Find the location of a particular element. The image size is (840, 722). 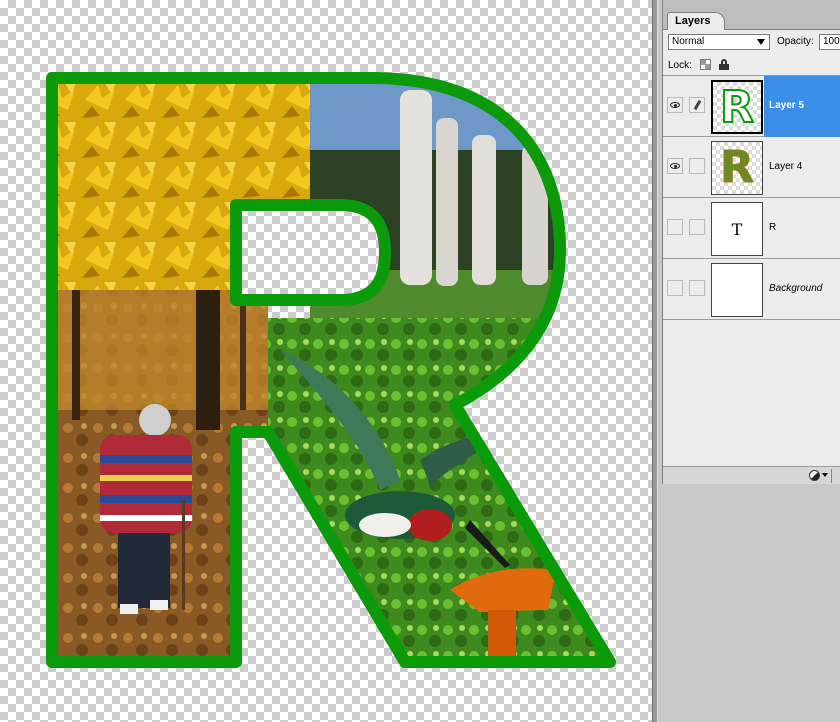

workspace-background is located at coordinates (751, 603).